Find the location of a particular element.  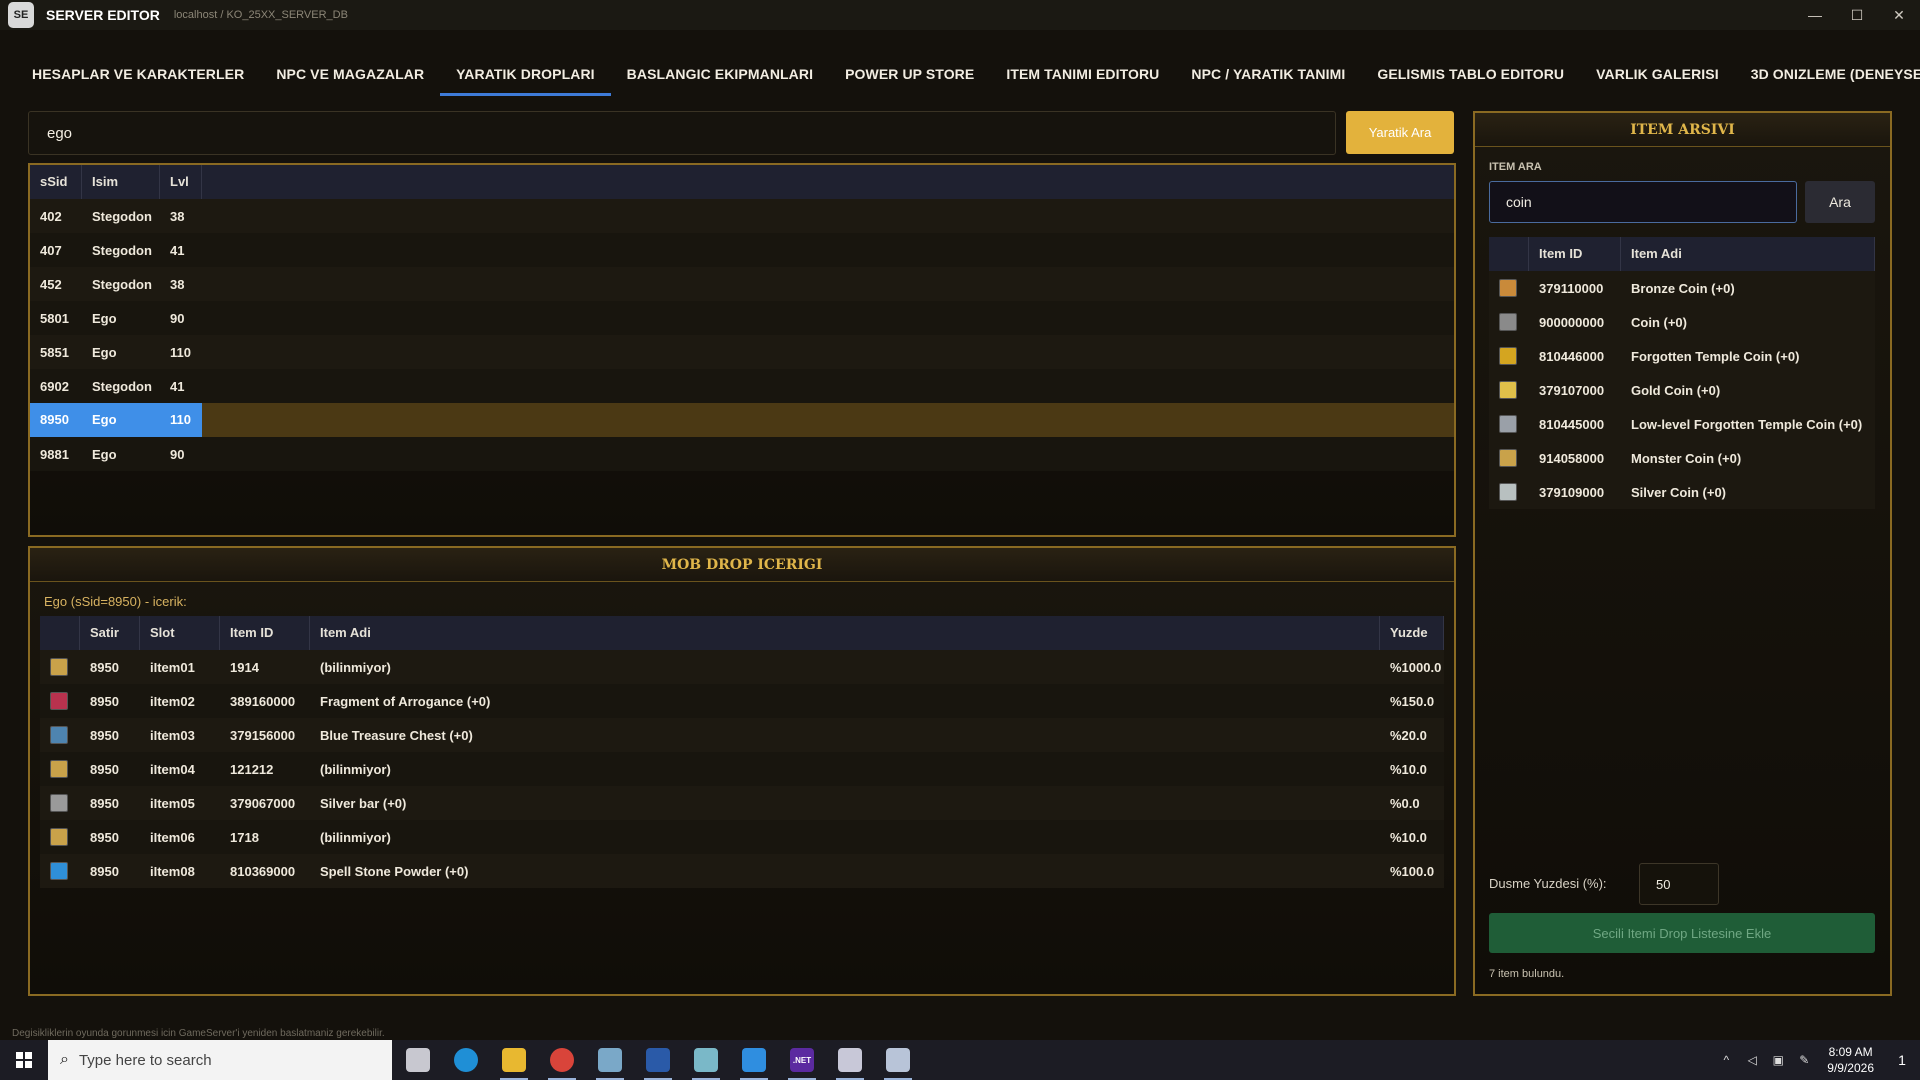

chrome-icon is located at coordinates (562, 1060).